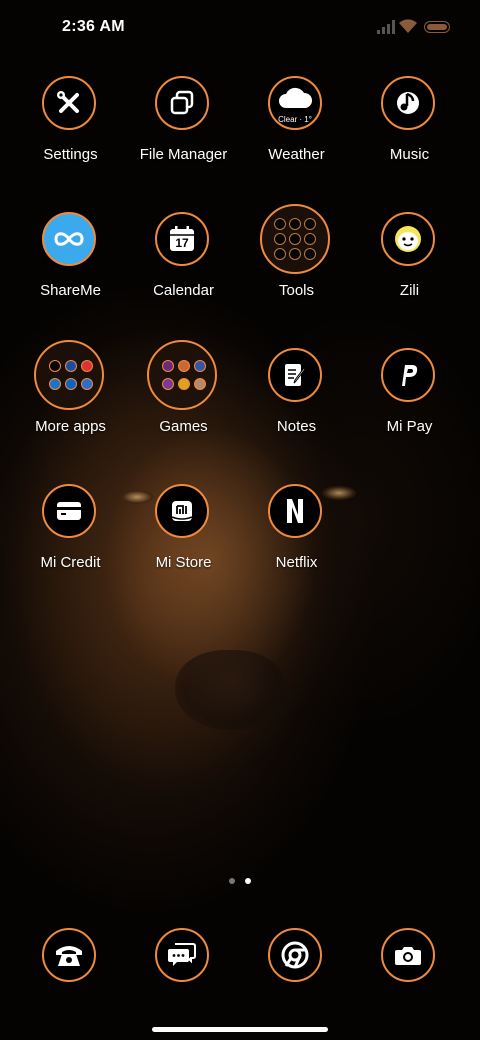  Describe the element at coordinates (295, 955) in the screenshot. I see `chrome-icon` at that location.